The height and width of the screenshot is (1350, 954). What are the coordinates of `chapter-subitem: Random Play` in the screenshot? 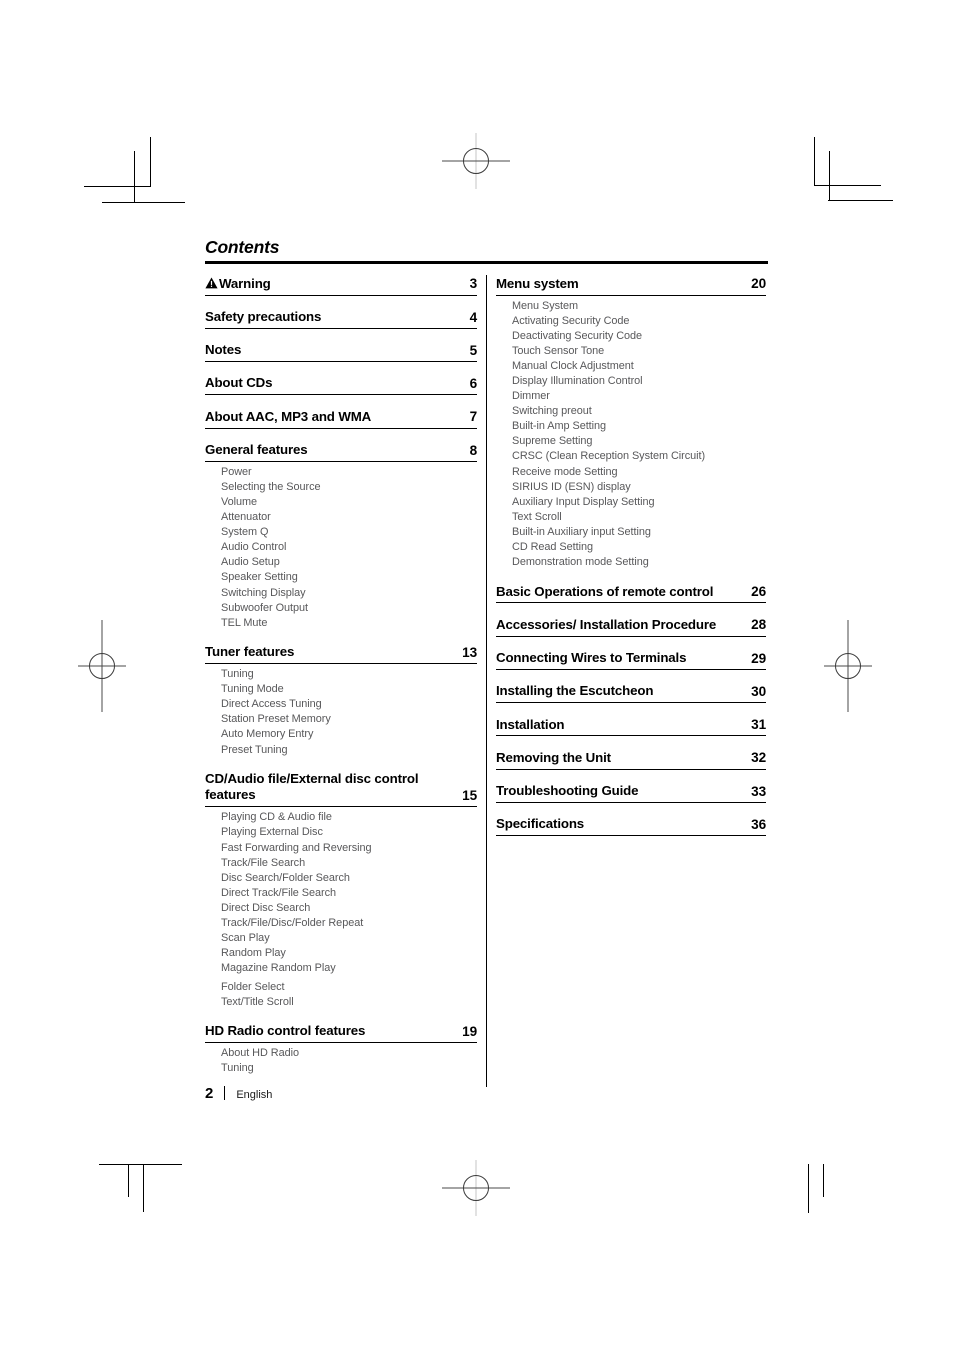 It's located at (349, 953).